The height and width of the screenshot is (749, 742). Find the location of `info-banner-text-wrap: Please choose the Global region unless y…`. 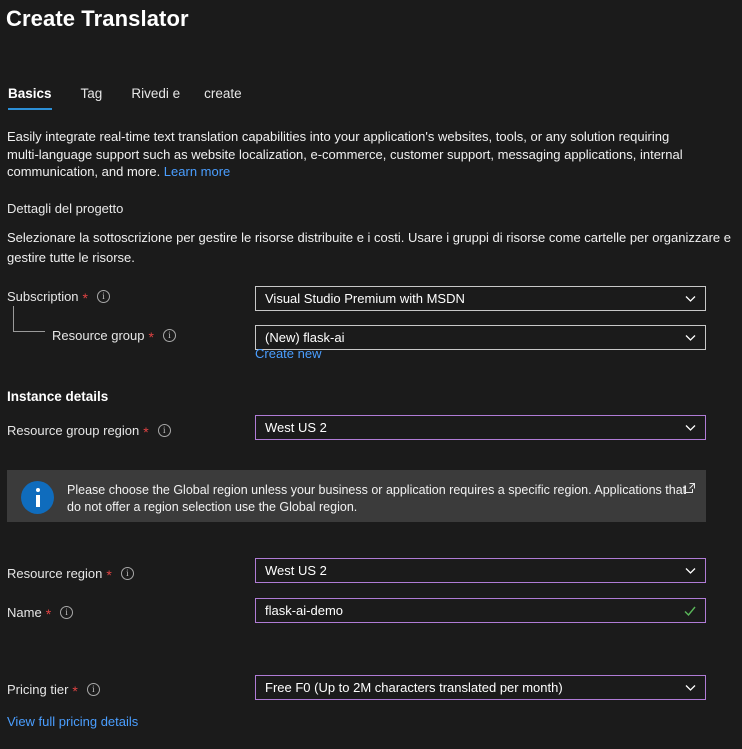

info-banner-text-wrap: Please choose the Global region unless y… is located at coordinates (381, 498).